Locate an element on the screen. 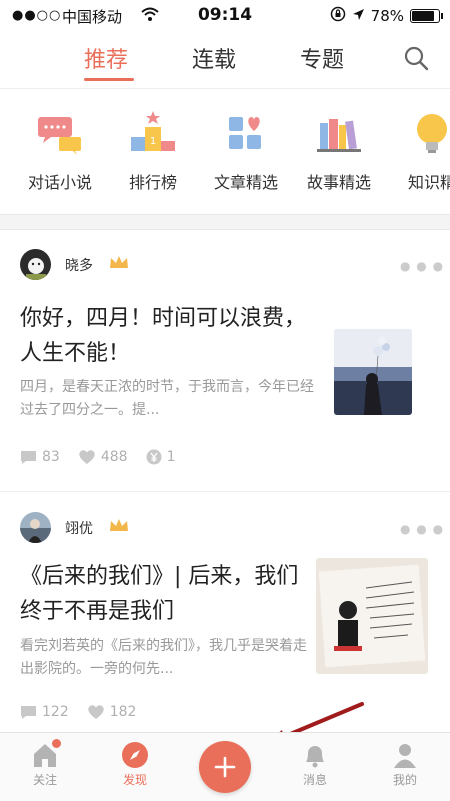  tab-serial: 连载 is located at coordinates (214, 58).